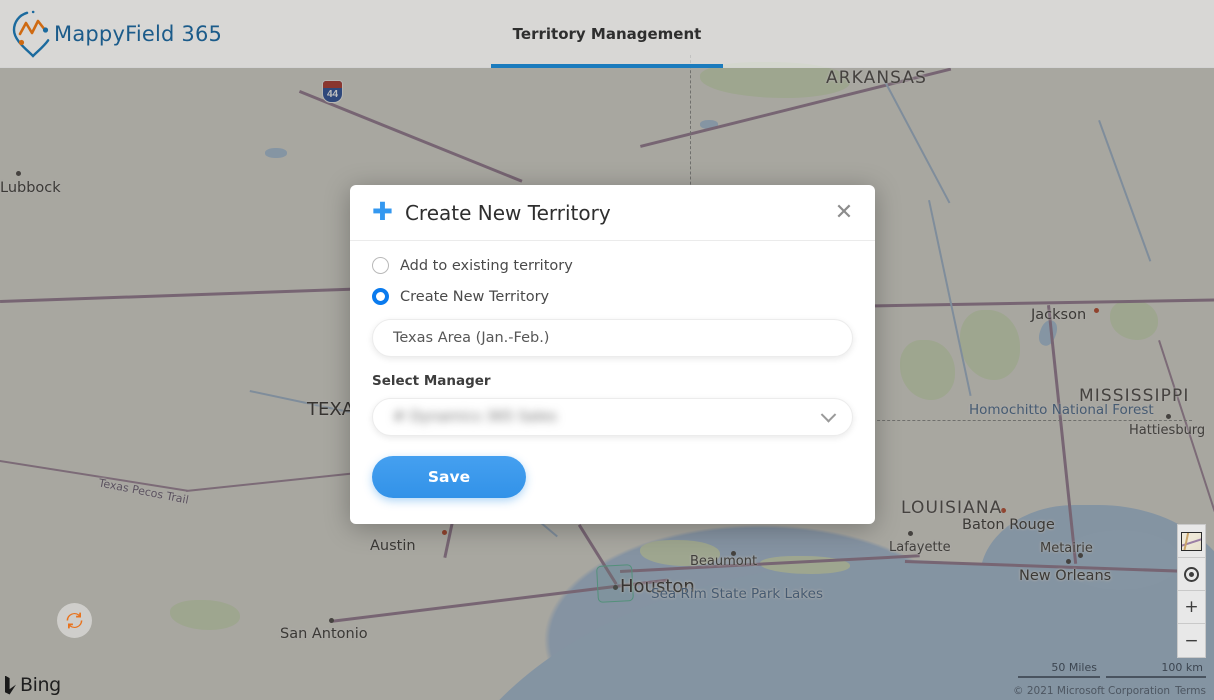 Image resolution: width=1214 pixels, height=700 pixels. I want to click on locate-me-button, so click(1191, 574).